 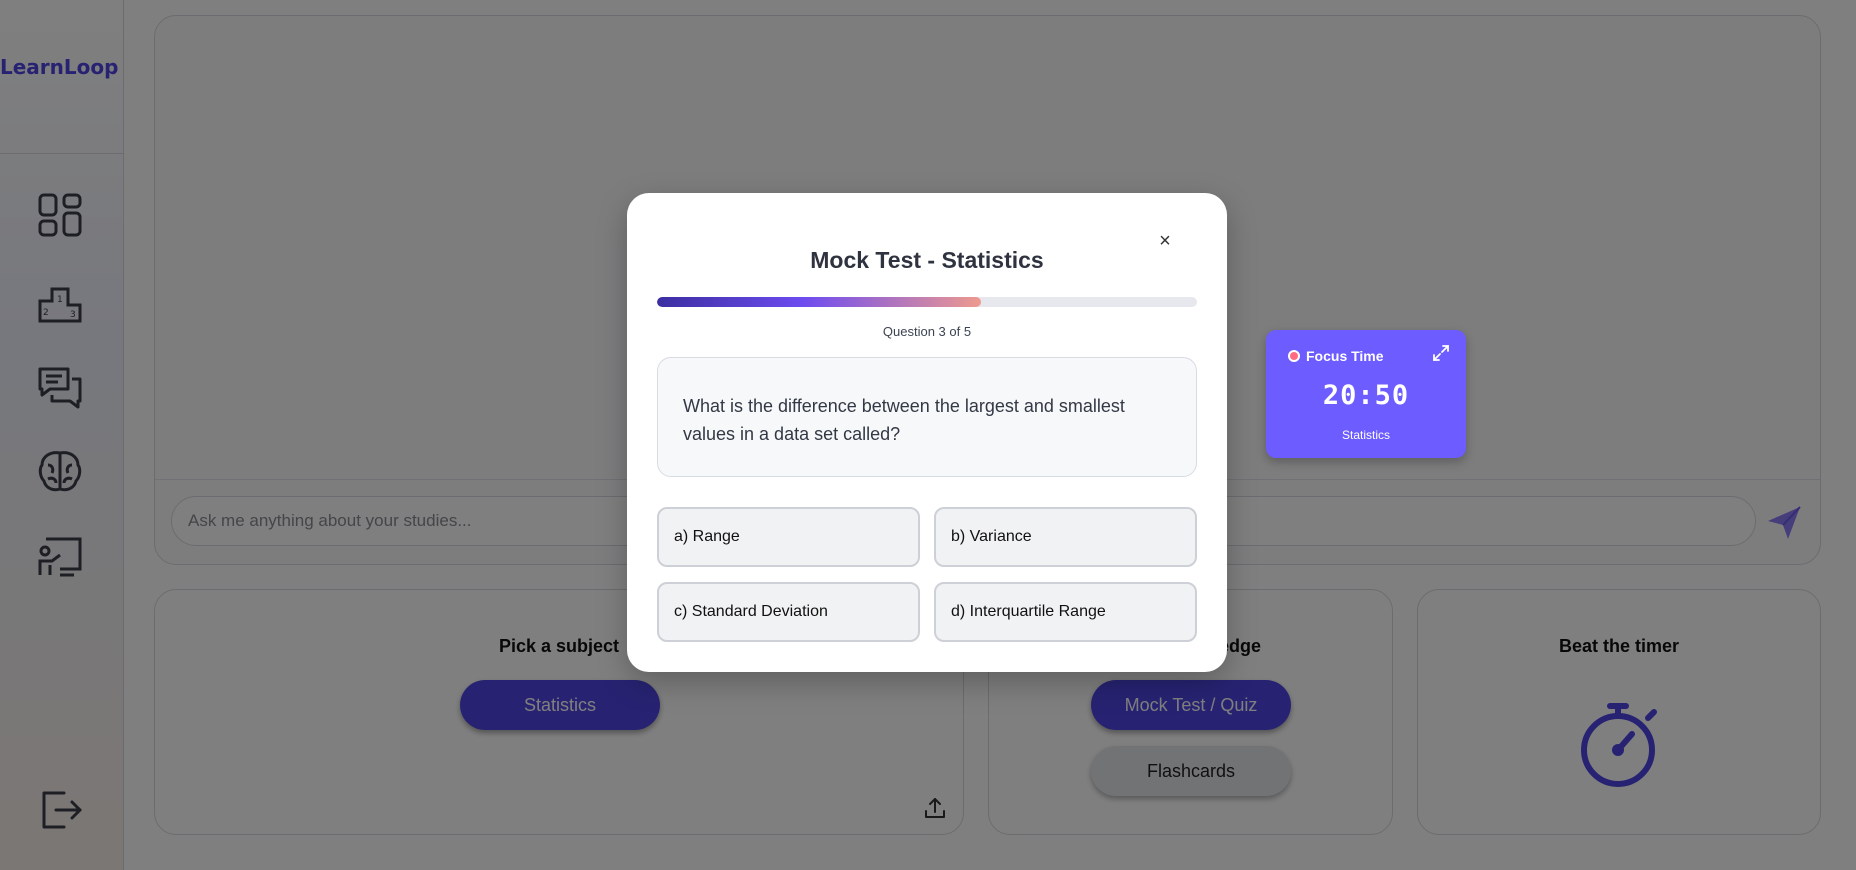 What do you see at coordinates (927, 260) in the screenshot?
I see `modal-title: Mock Test - Statistics` at bounding box center [927, 260].